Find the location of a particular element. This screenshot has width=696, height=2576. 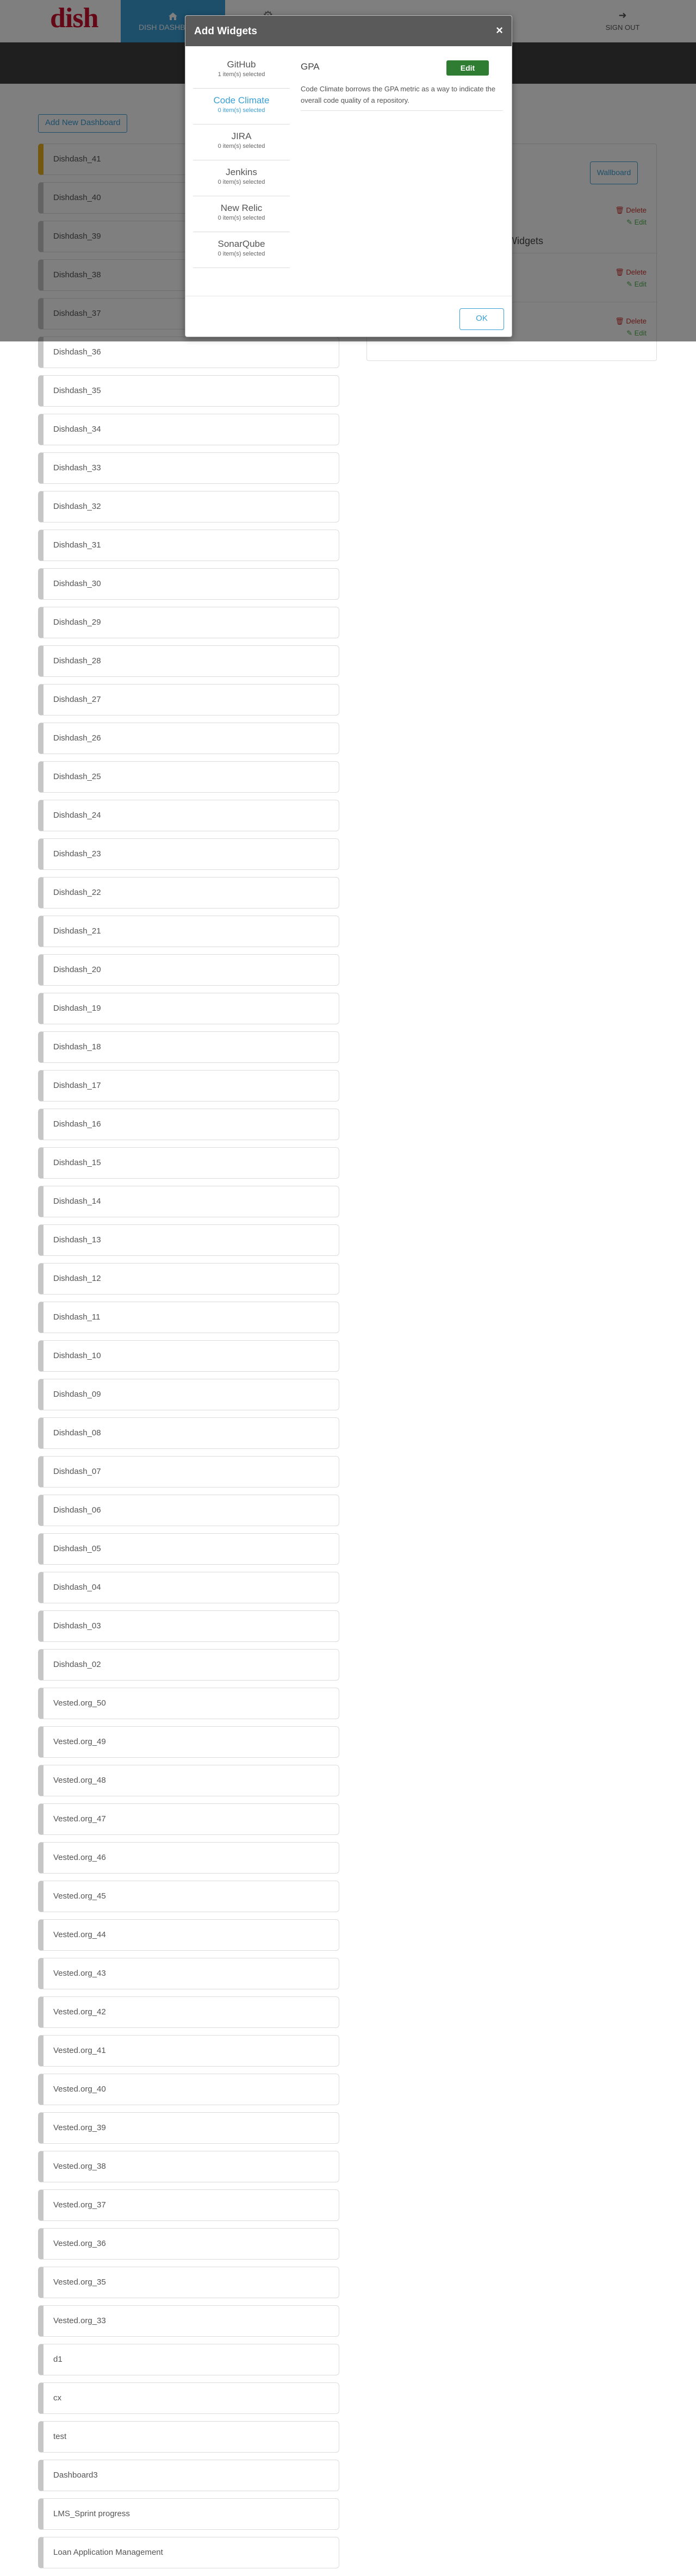

widget-source-name: New Relic is located at coordinates (241, 208).